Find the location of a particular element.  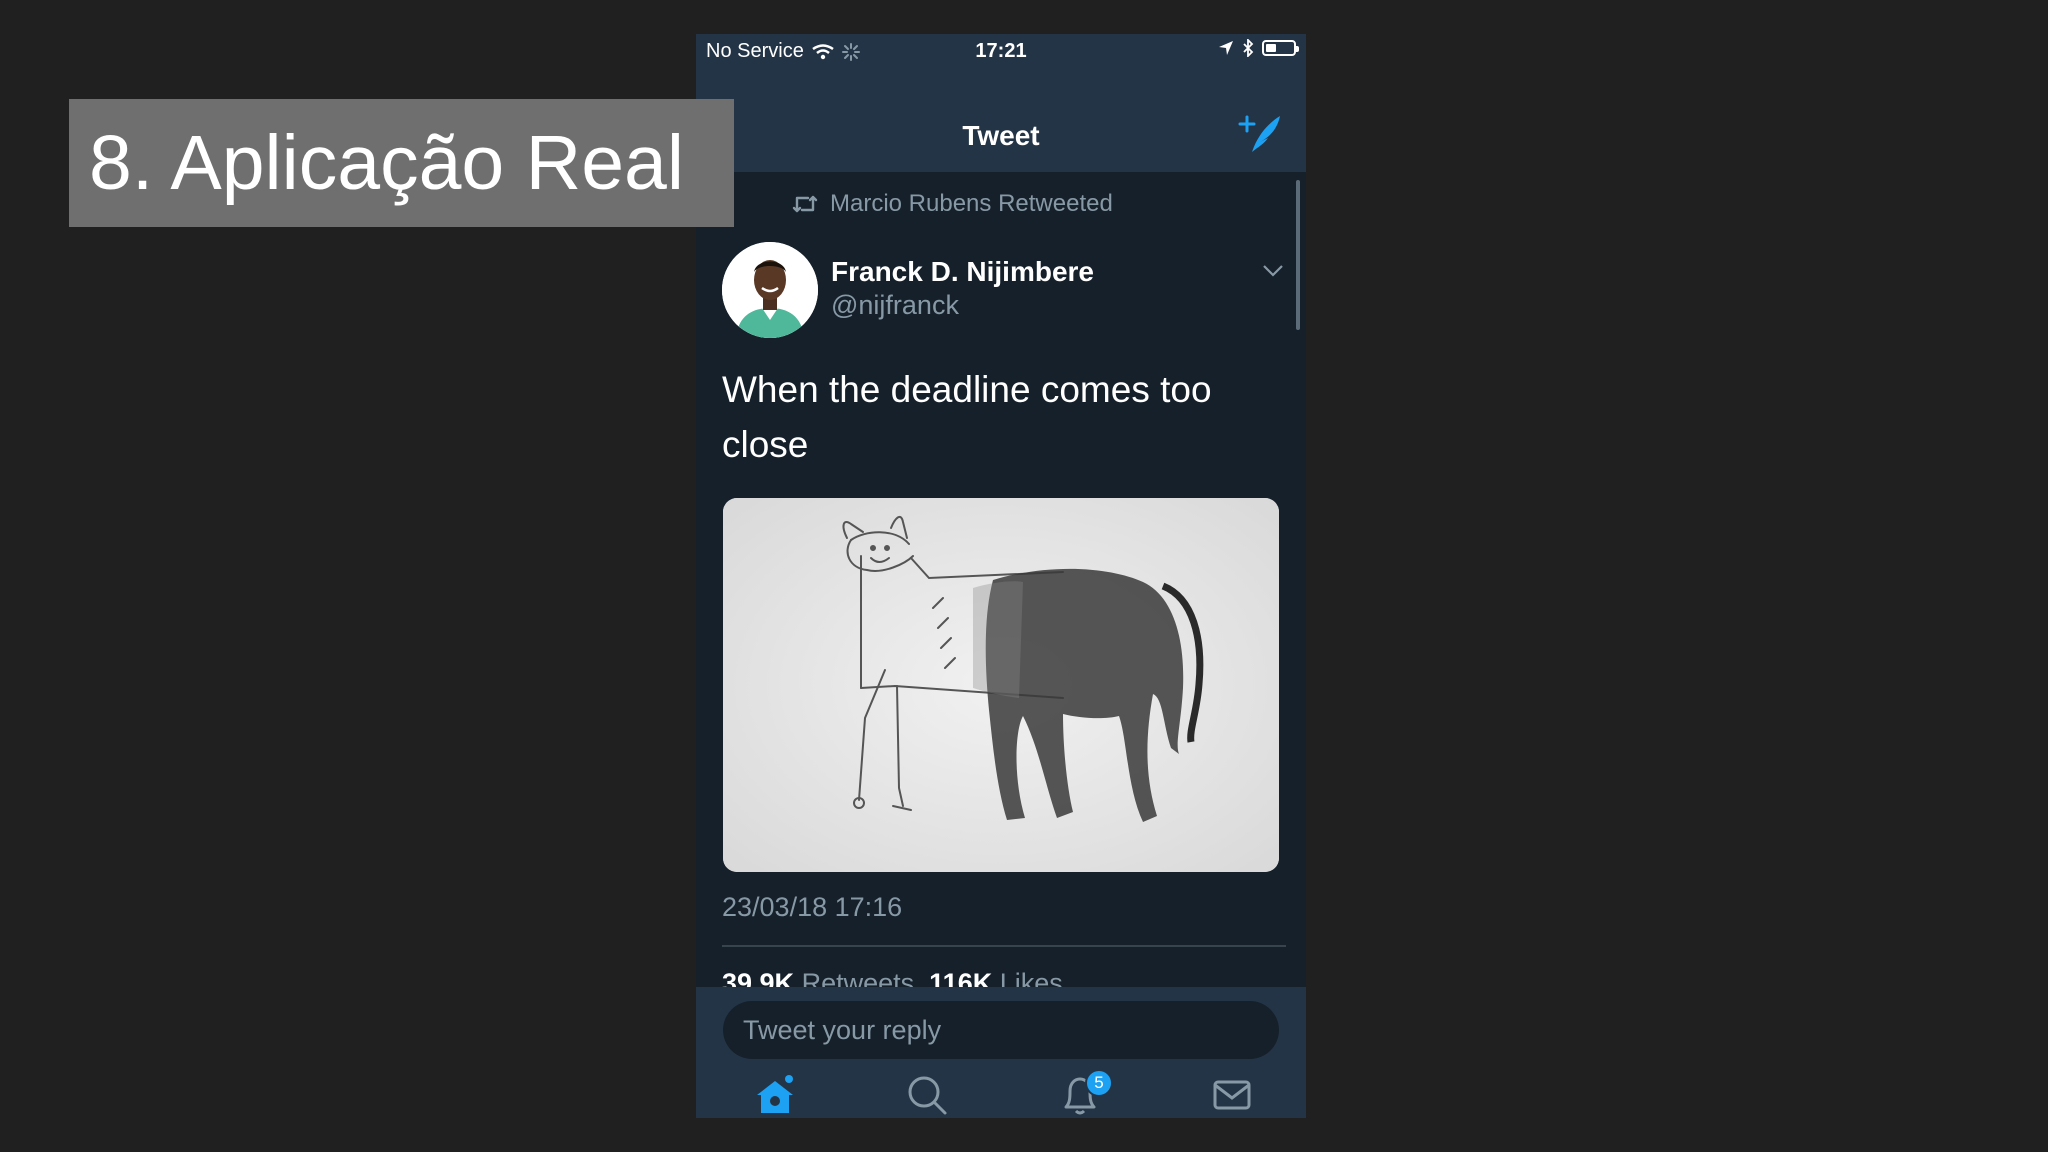

author-name: Franck D. Nijimbere is located at coordinates (962, 272).